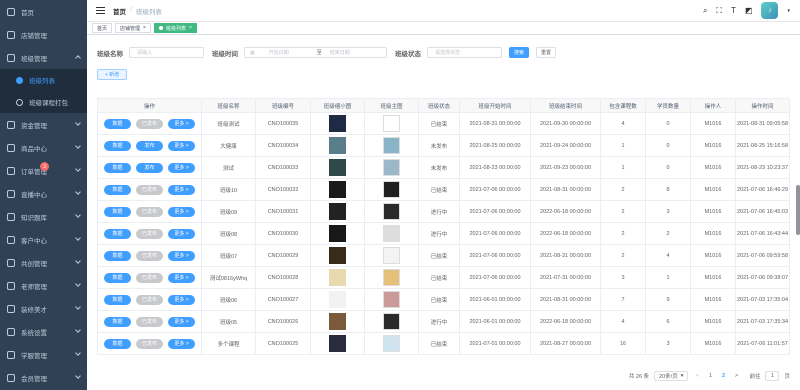 The image size is (800, 390). Describe the element at coordinates (43, 170) in the screenshot. I see `sidebar-item-5: 订单管理 3` at that location.